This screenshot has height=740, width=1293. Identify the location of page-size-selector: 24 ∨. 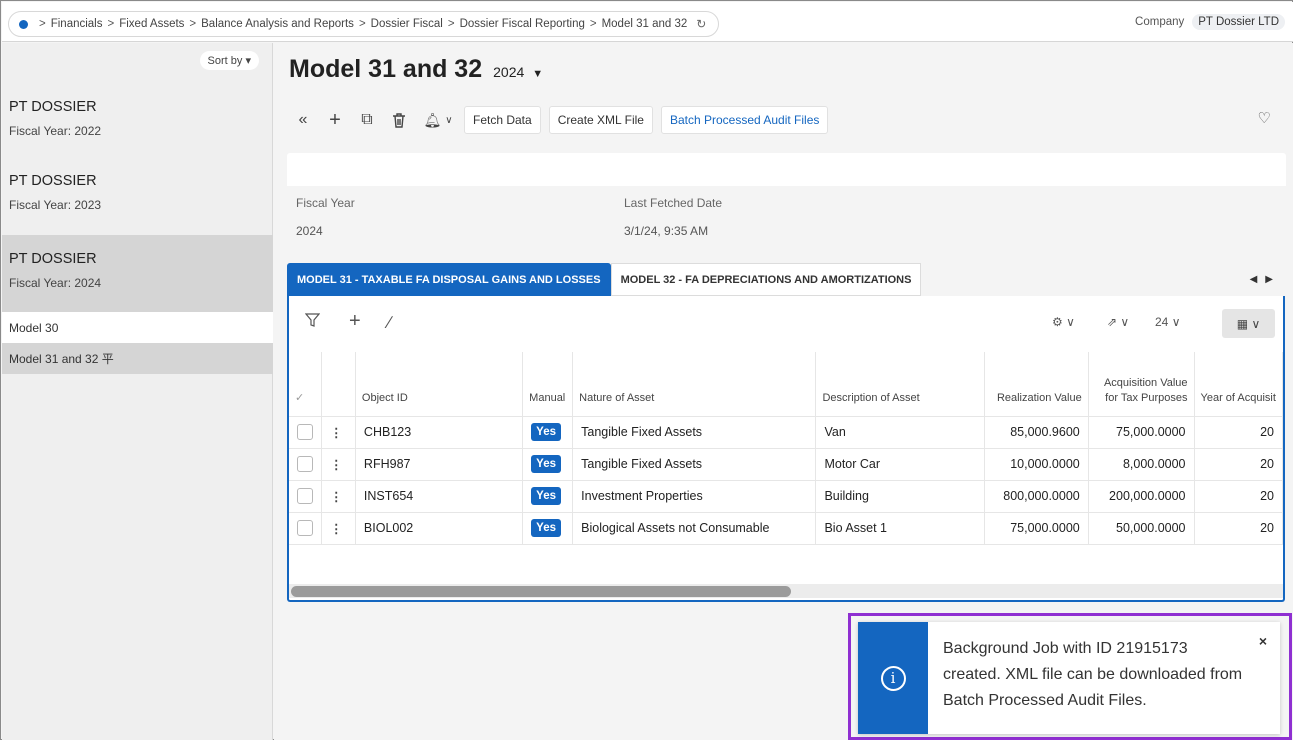
(1167, 322).